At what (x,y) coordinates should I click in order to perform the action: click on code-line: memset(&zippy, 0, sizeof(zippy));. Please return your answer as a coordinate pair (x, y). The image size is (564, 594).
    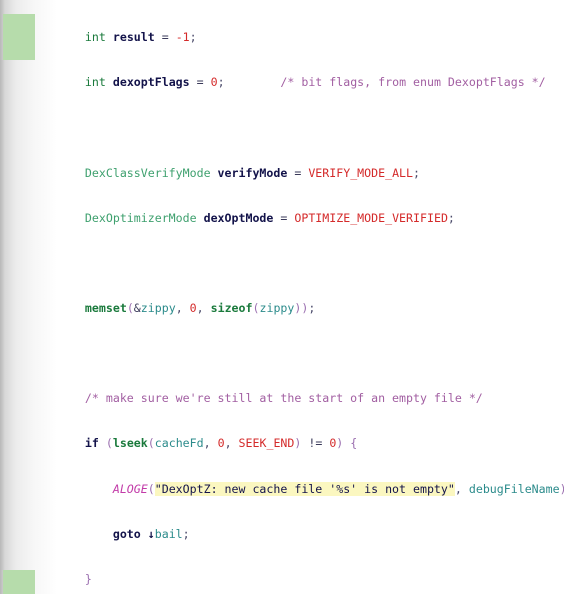
    Looking at the image, I should click on (282, 308).